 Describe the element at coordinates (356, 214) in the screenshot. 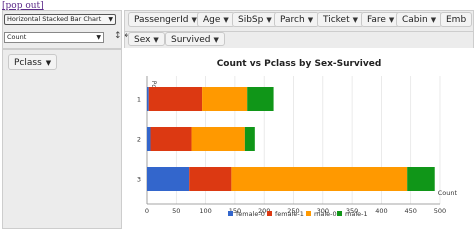

I see `legend-label-male-1: male-1` at that location.